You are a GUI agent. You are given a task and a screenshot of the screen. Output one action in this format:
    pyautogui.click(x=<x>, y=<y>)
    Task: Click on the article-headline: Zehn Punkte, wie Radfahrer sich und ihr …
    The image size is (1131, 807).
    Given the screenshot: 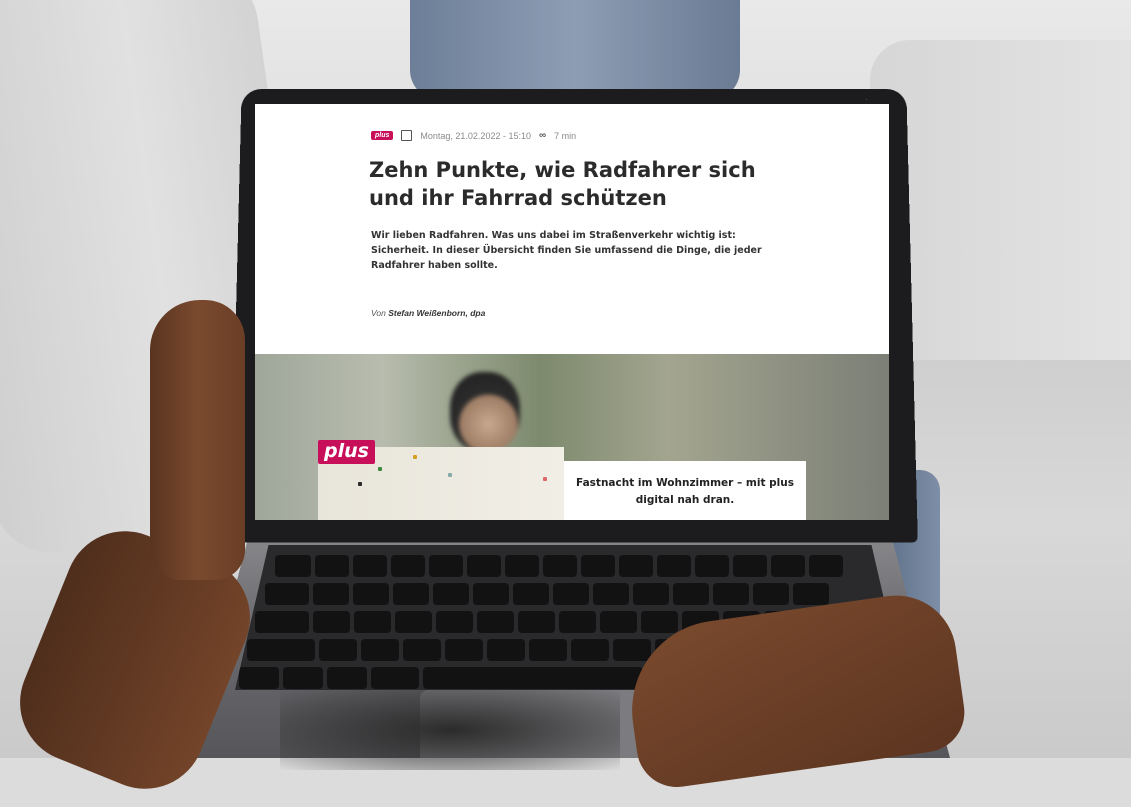 What is the action you would take?
    pyautogui.click(x=562, y=184)
    